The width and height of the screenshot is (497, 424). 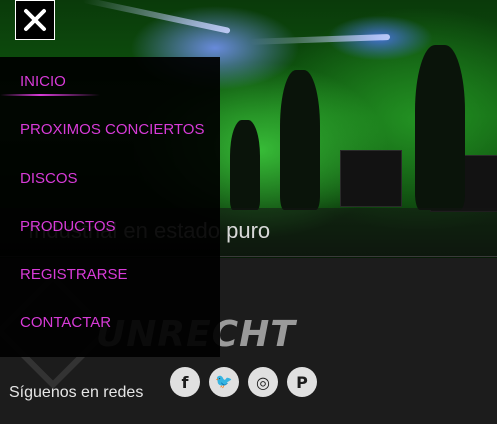 What do you see at coordinates (224, 382) in the screenshot?
I see `twitter-icon: 🐦` at bounding box center [224, 382].